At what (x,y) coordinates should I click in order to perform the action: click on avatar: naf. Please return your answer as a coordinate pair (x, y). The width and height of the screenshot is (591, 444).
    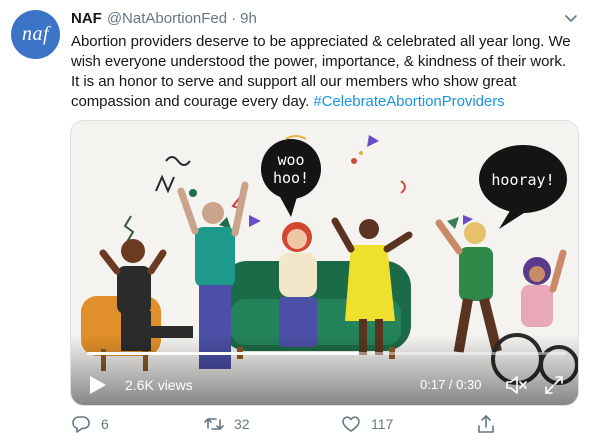
    Looking at the image, I should click on (35, 34).